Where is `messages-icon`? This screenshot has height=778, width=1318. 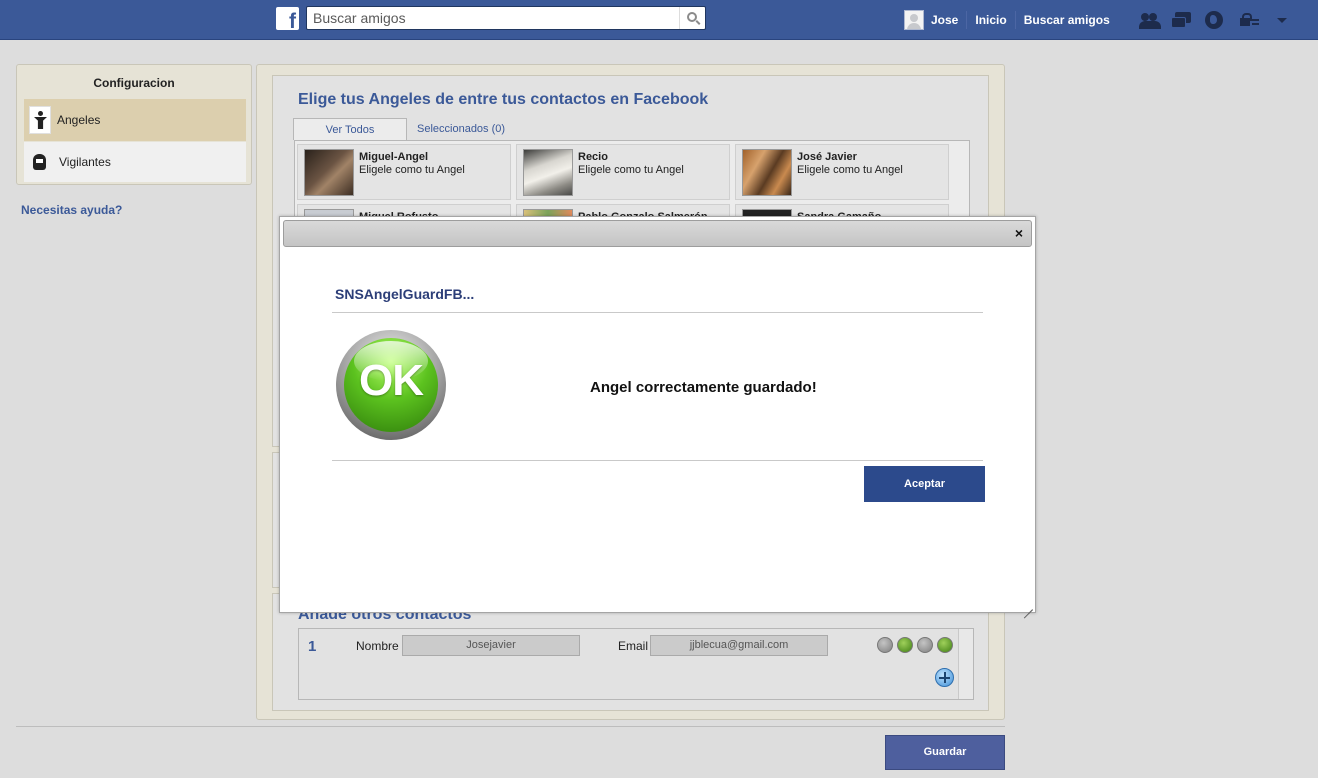 messages-icon is located at coordinates (1182, 20).